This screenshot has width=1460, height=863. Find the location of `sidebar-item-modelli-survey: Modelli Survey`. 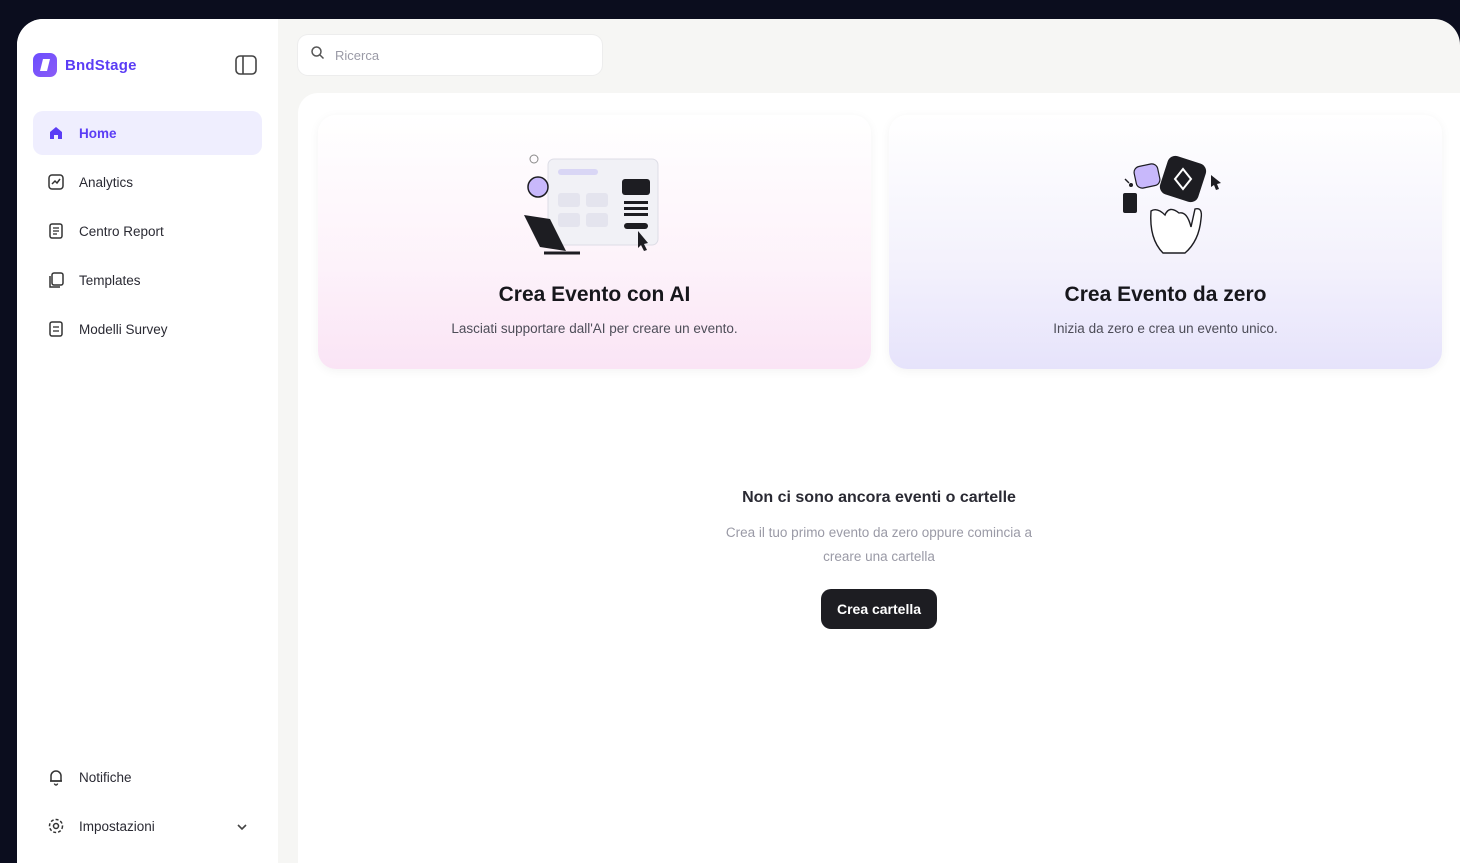

sidebar-item-modelli-survey: Modelli Survey is located at coordinates (147, 329).